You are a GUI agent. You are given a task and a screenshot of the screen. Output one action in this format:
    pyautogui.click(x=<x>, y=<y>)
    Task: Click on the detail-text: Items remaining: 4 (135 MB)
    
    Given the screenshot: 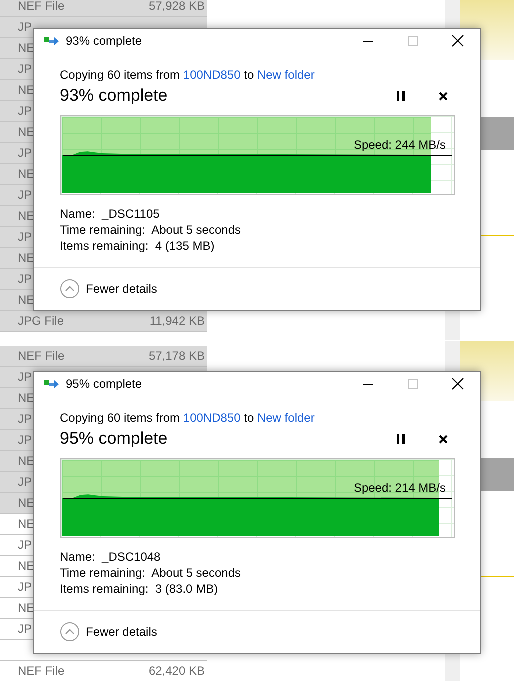 What is the action you would take?
    pyautogui.click(x=138, y=246)
    